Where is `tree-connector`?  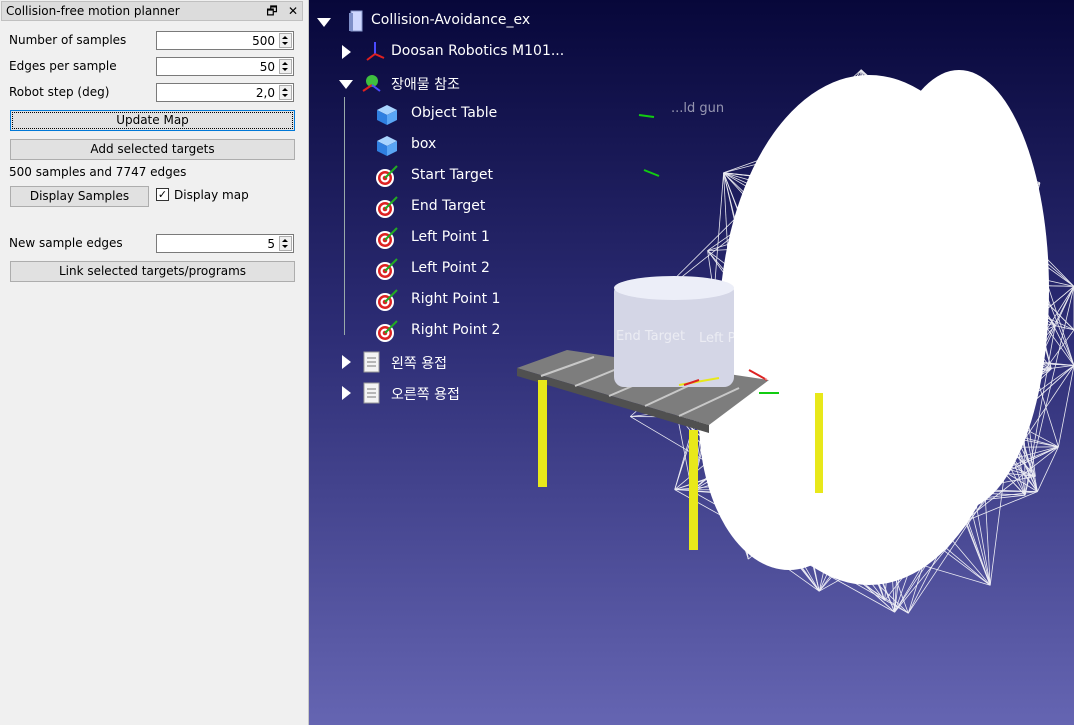 tree-connector is located at coordinates (344, 216).